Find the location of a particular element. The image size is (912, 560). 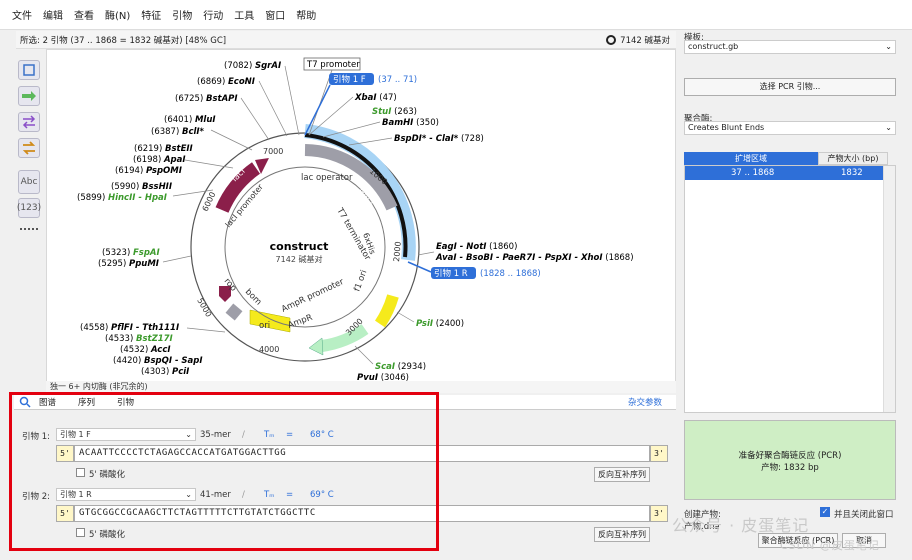

circle-map-icon is located at coordinates (611, 39).